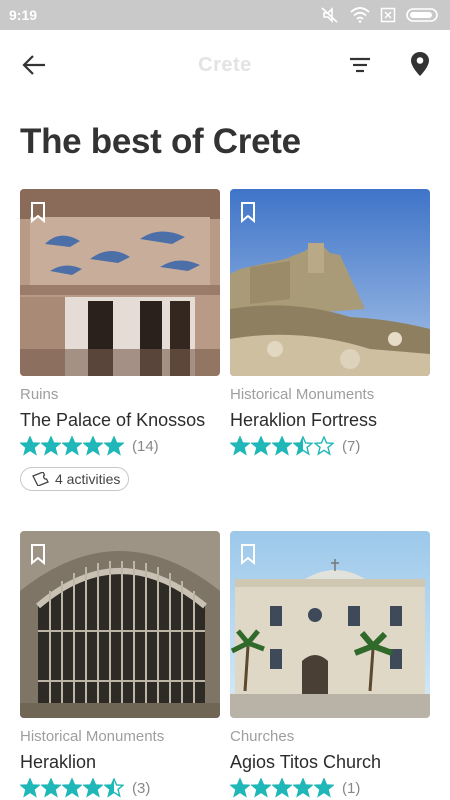 The width and height of the screenshot is (450, 800). I want to click on rating: (14), so click(120, 446).